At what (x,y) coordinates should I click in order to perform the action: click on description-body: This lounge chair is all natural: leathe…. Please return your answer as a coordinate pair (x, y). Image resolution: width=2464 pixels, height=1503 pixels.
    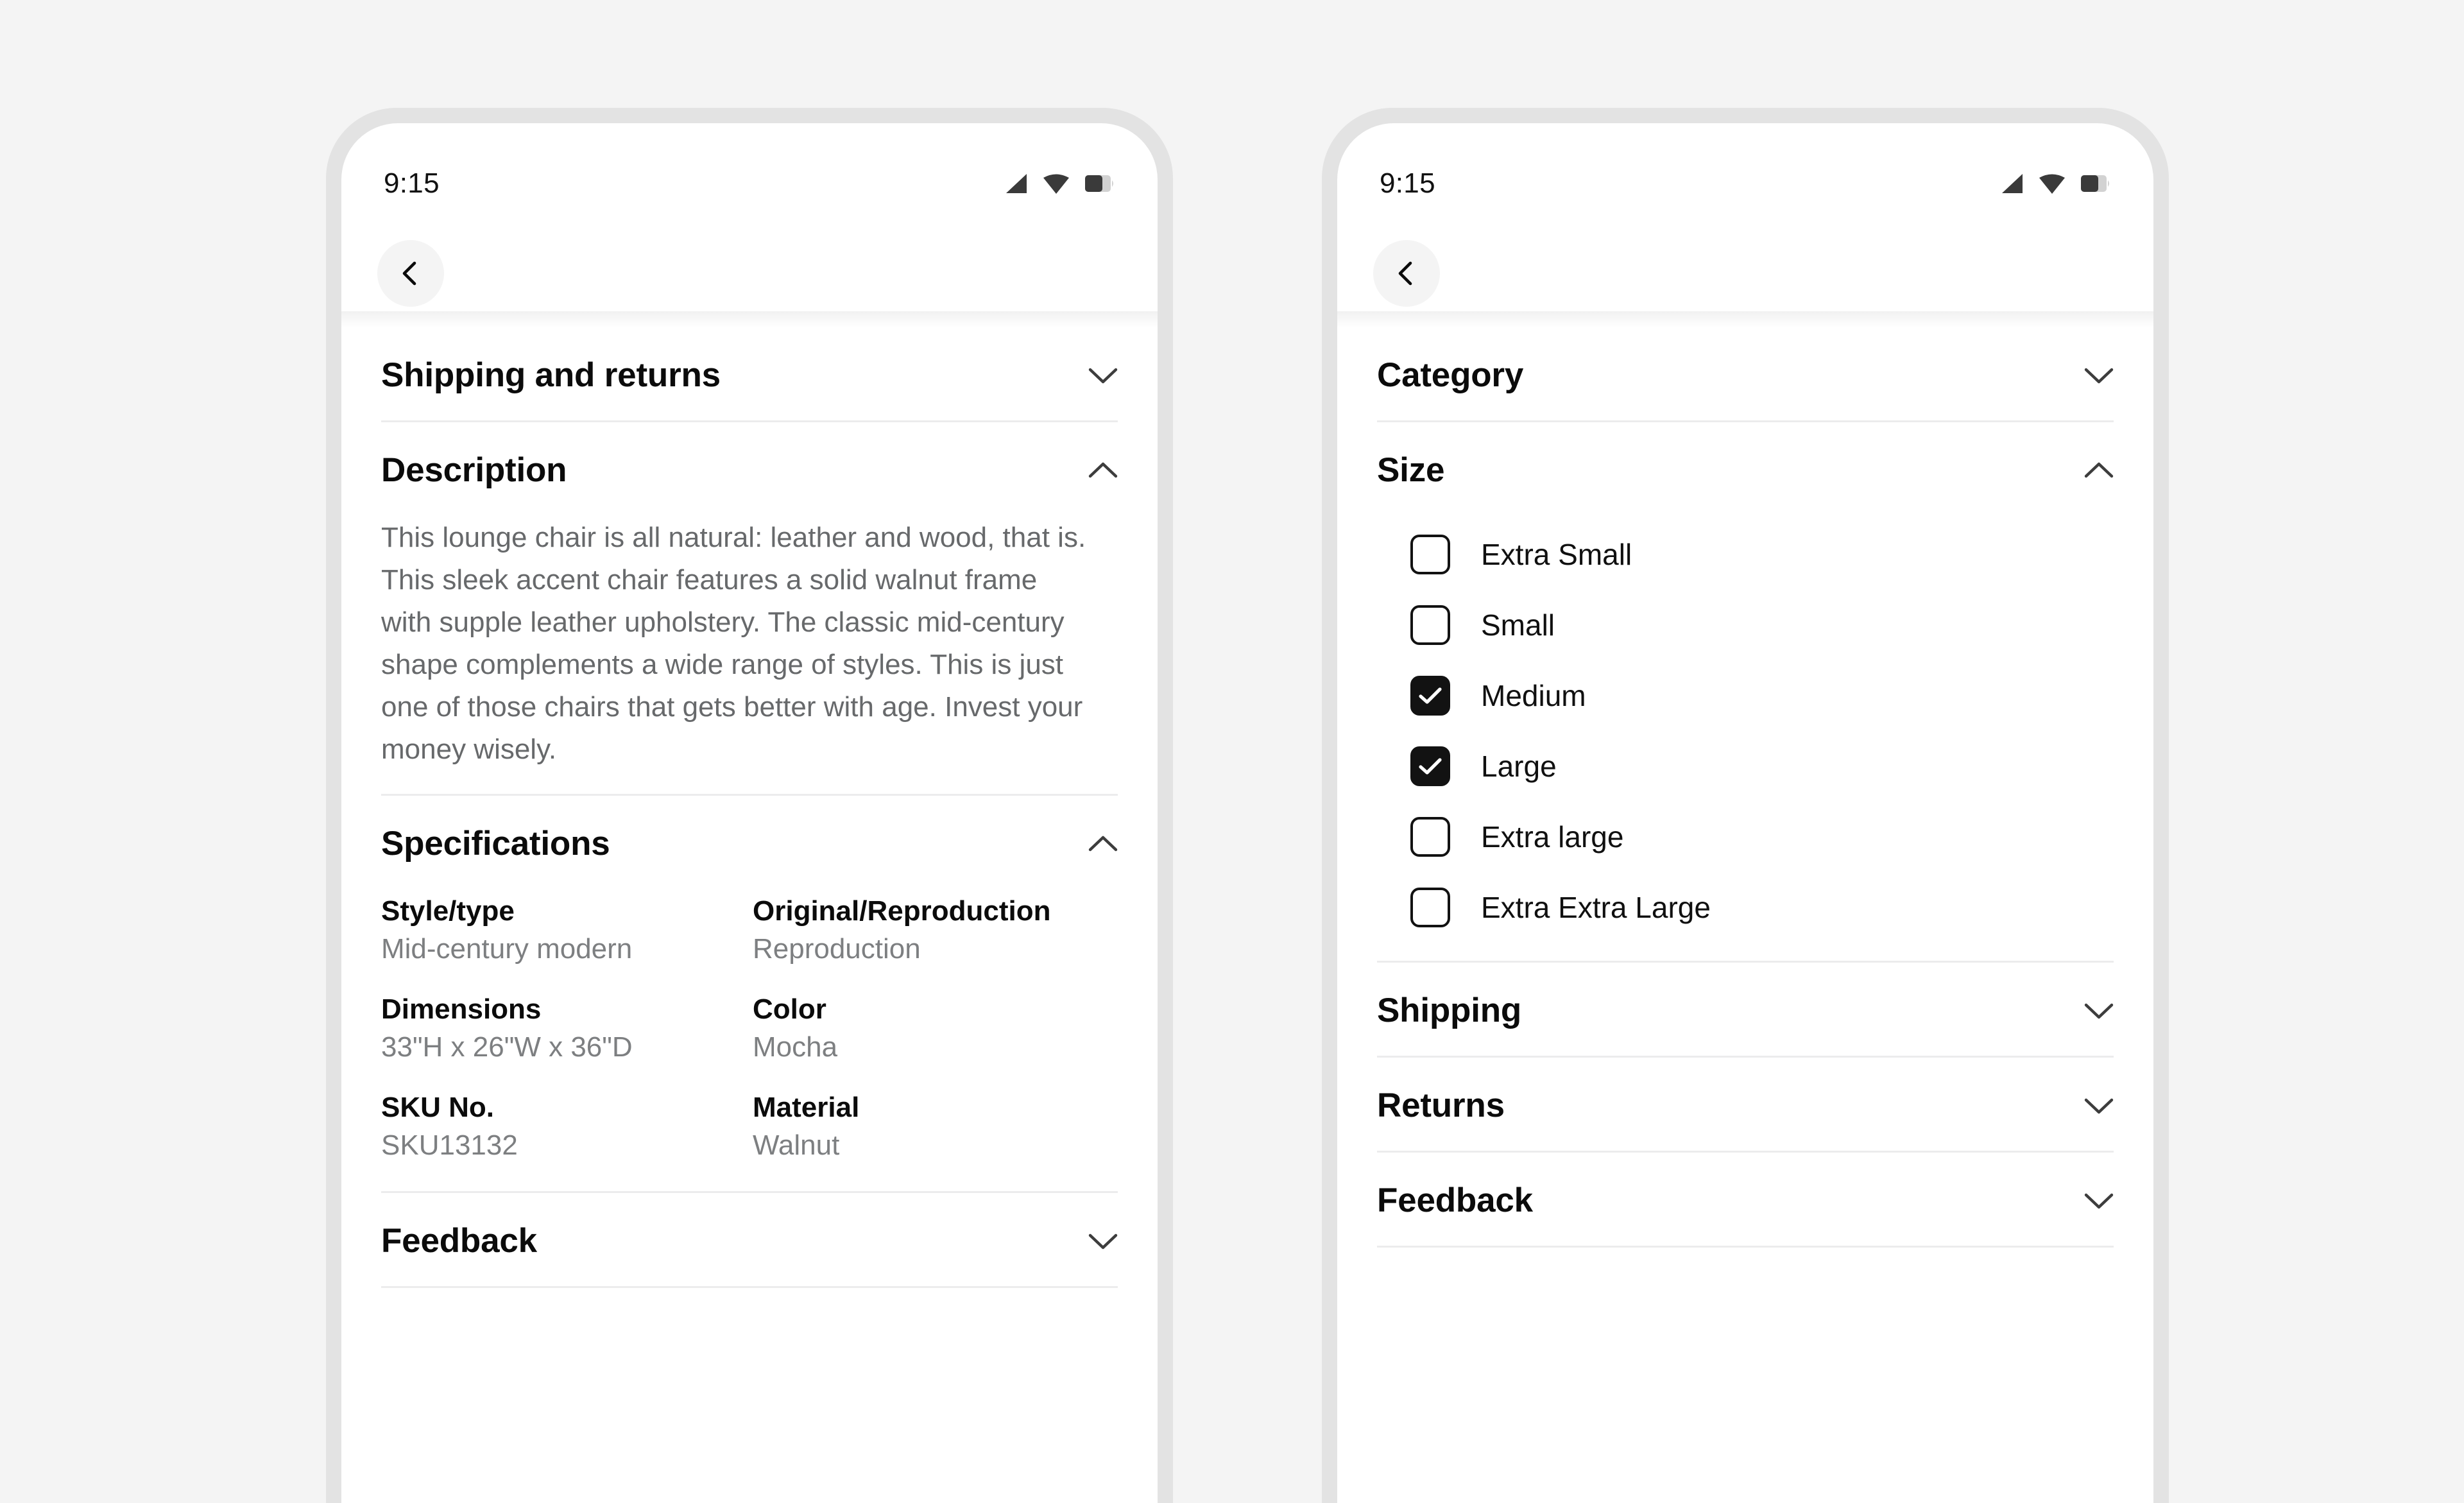
    Looking at the image, I should click on (734, 643).